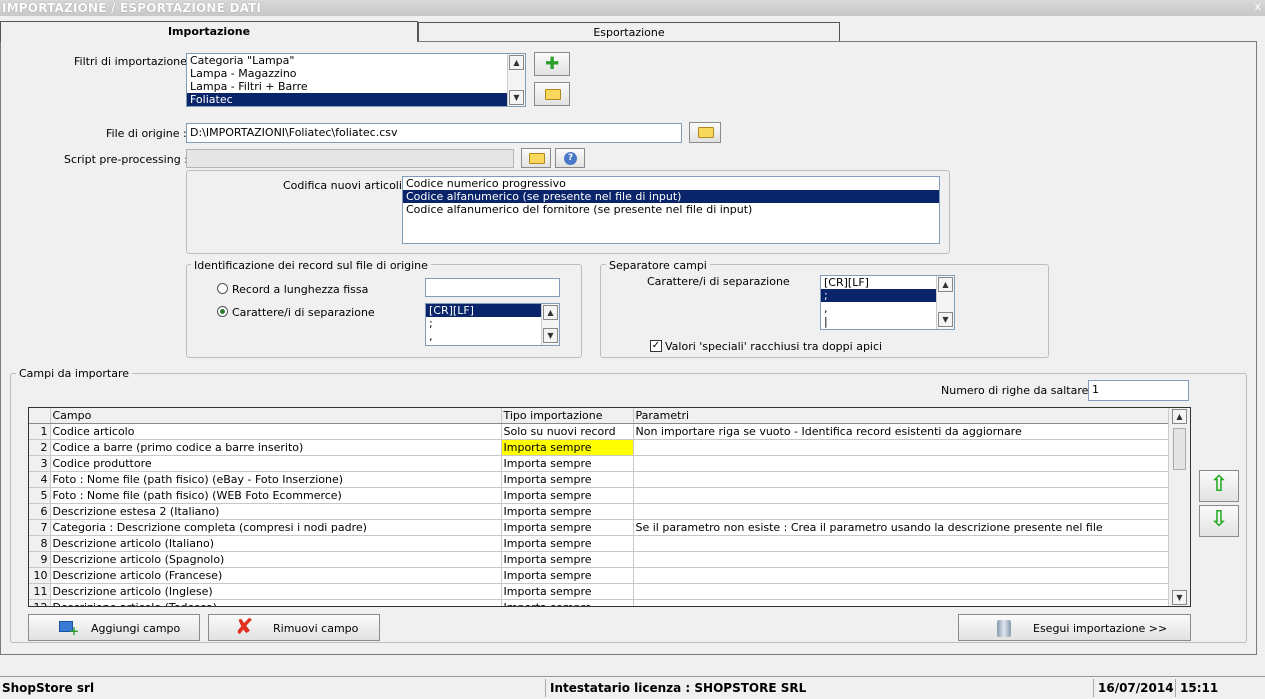  What do you see at coordinates (356, 86) in the screenshot?
I see `list-item: Lampa - Filtri + Barre` at bounding box center [356, 86].